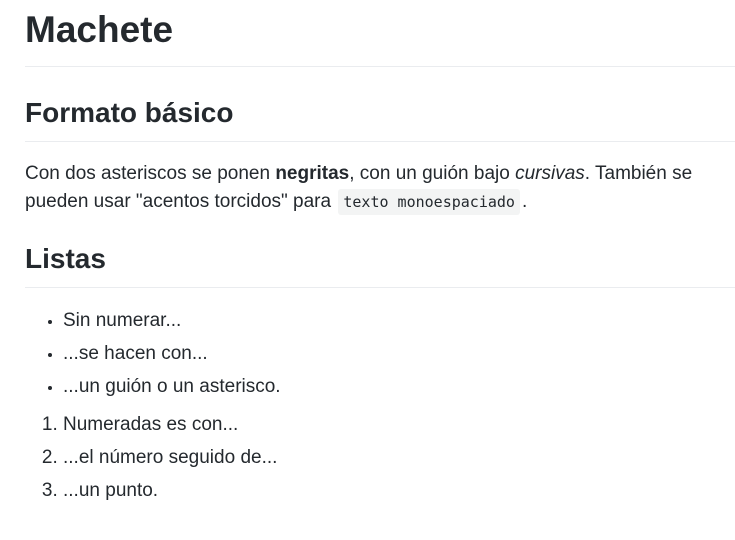  I want to click on paragraph-text: , con un guión bajo, so click(432, 173).